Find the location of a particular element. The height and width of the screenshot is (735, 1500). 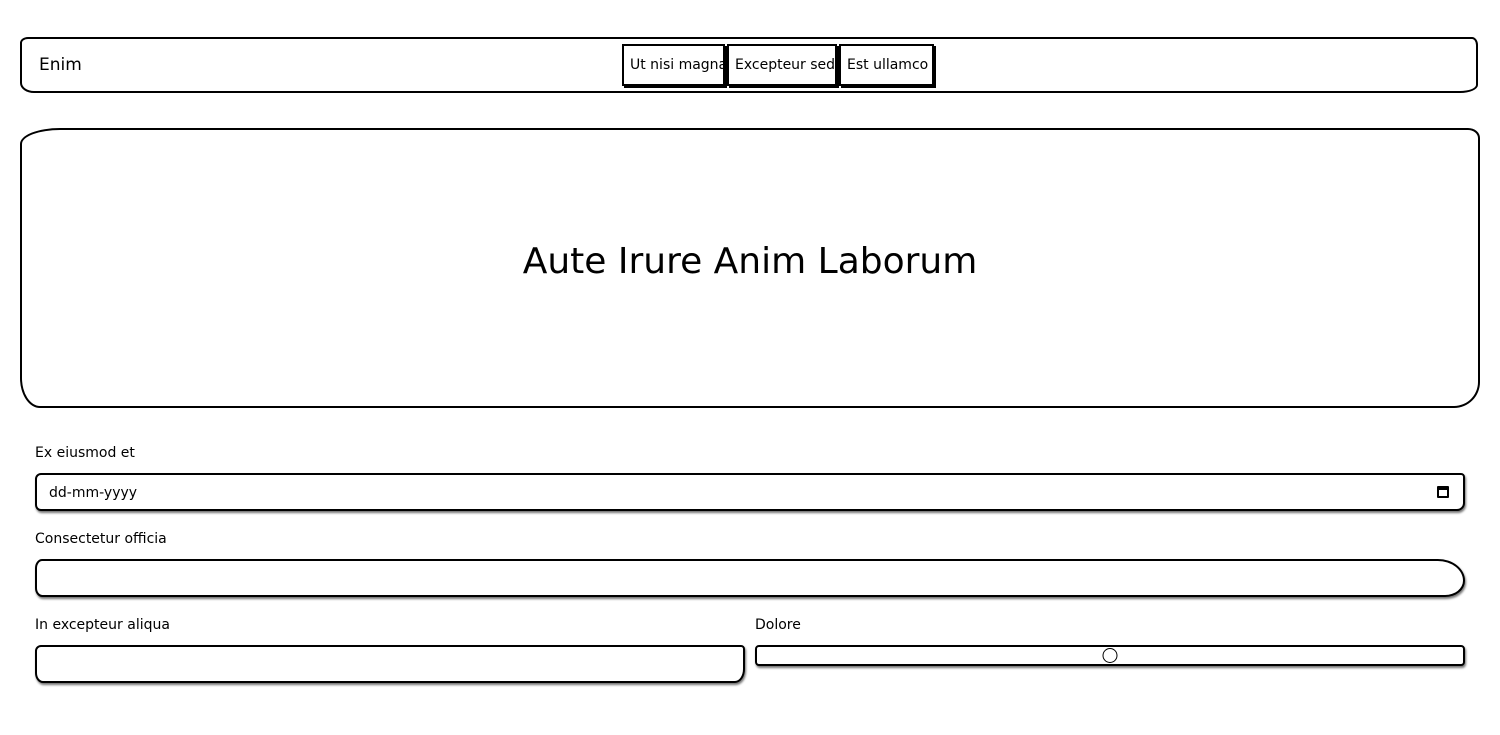

in-excepteur-aliqua-input is located at coordinates (390, 664).